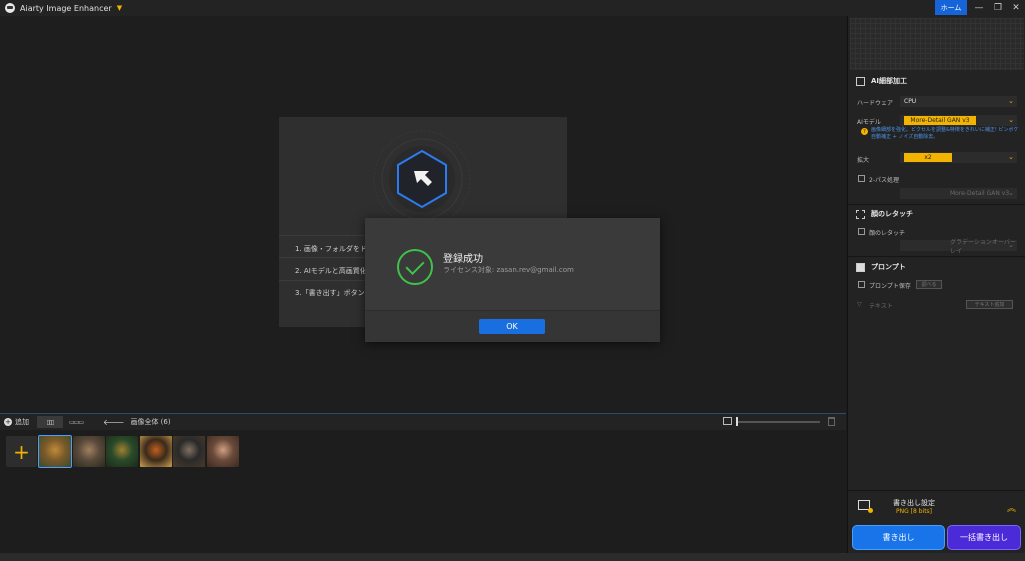 This screenshot has height=561, width=1025. What do you see at coordinates (860, 81) in the screenshot?
I see `enhance-icon` at bounding box center [860, 81].